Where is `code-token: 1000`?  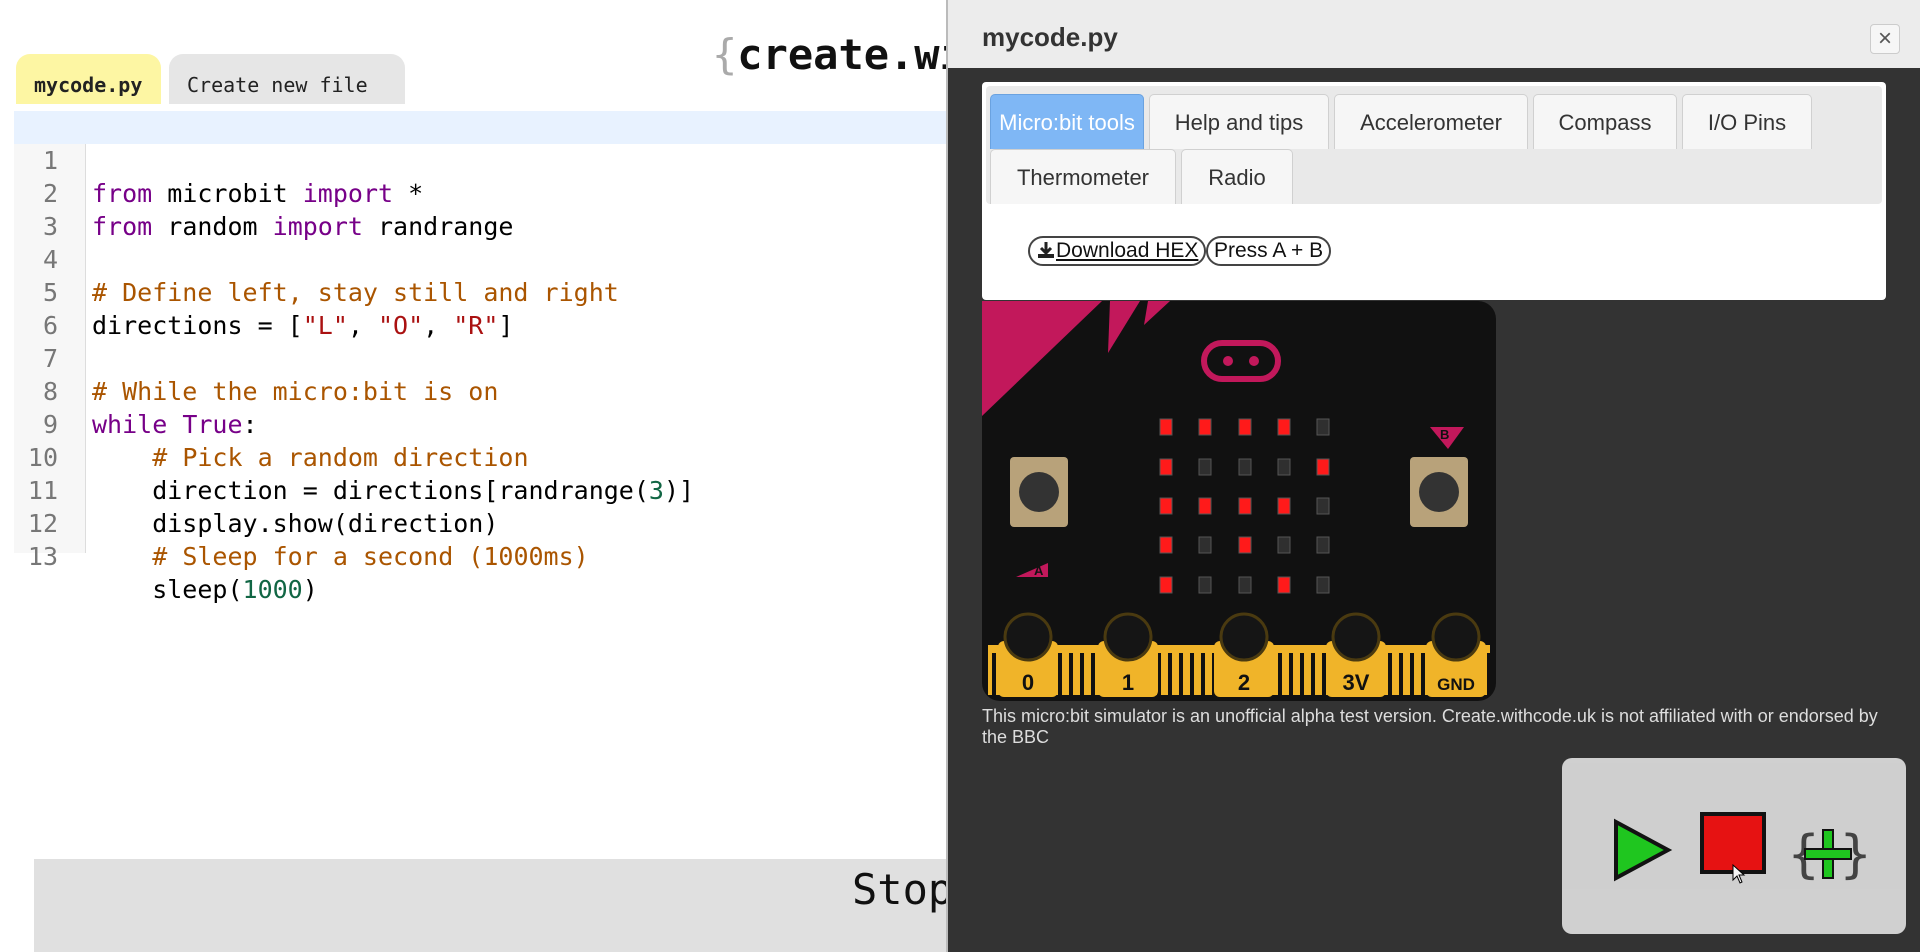 code-token: 1000 is located at coordinates (272, 589).